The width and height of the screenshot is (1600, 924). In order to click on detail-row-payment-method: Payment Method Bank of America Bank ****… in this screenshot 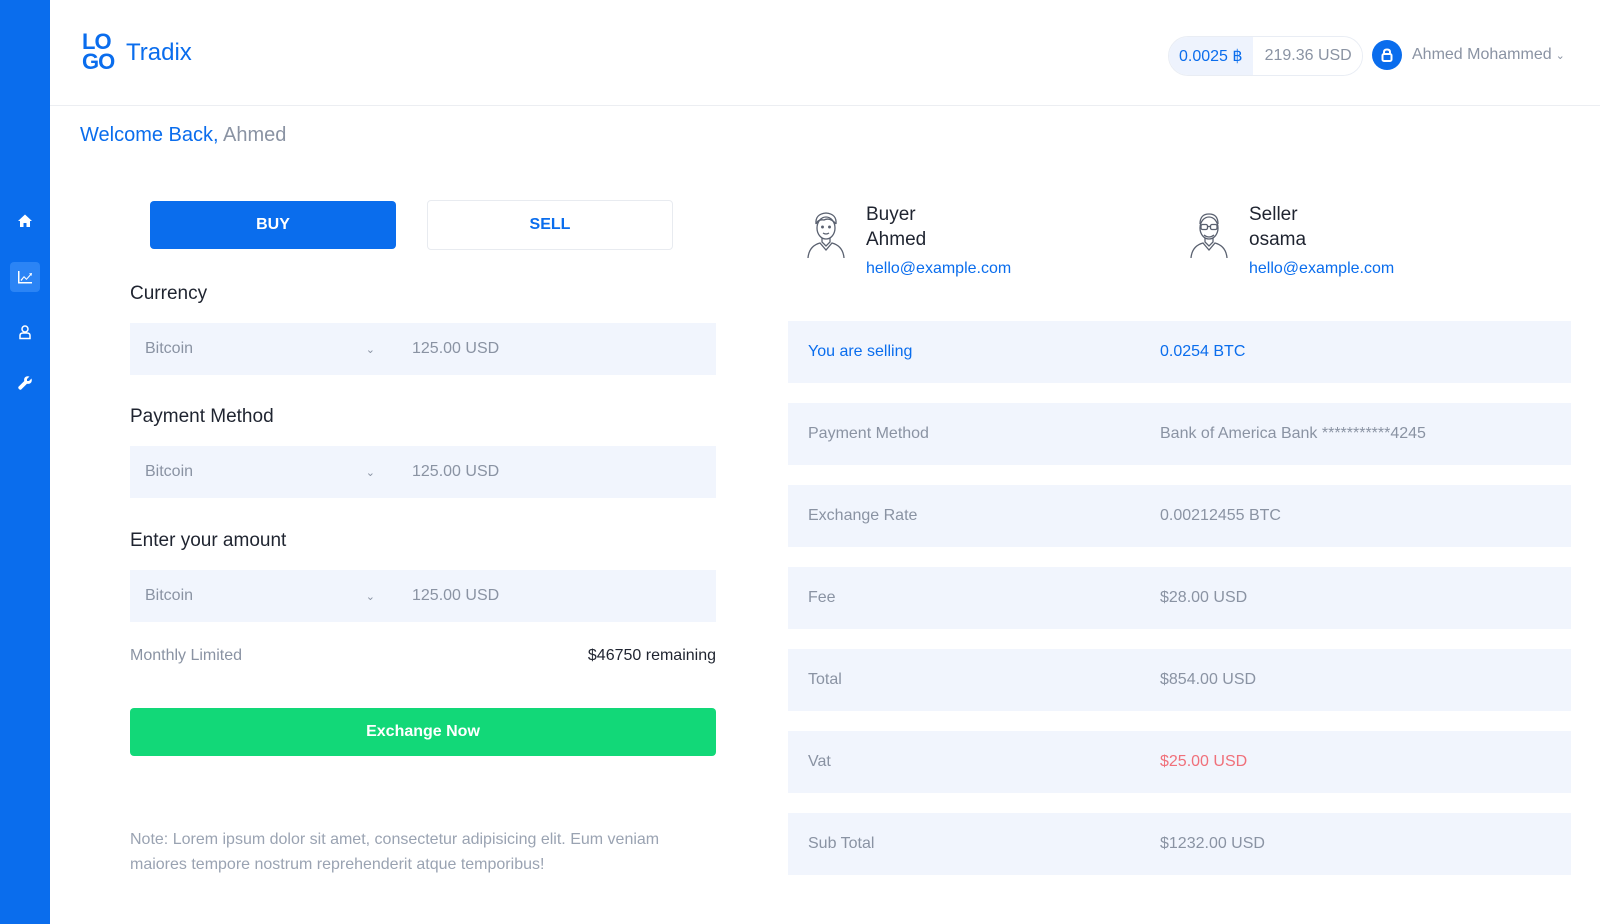, I will do `click(1179, 434)`.